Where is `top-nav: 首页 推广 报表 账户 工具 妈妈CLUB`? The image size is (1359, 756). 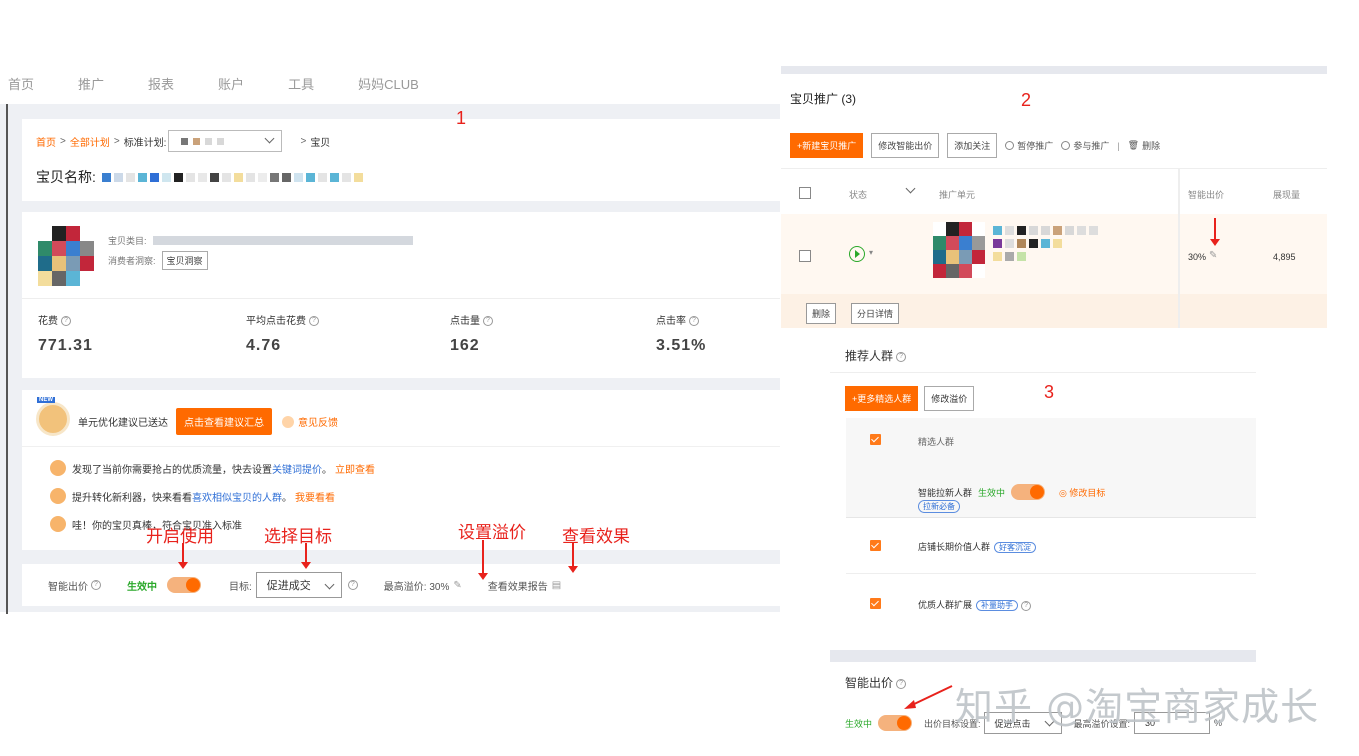 top-nav: 首页 推广 报表 账户 工具 妈妈CLUB is located at coordinates (390, 83).